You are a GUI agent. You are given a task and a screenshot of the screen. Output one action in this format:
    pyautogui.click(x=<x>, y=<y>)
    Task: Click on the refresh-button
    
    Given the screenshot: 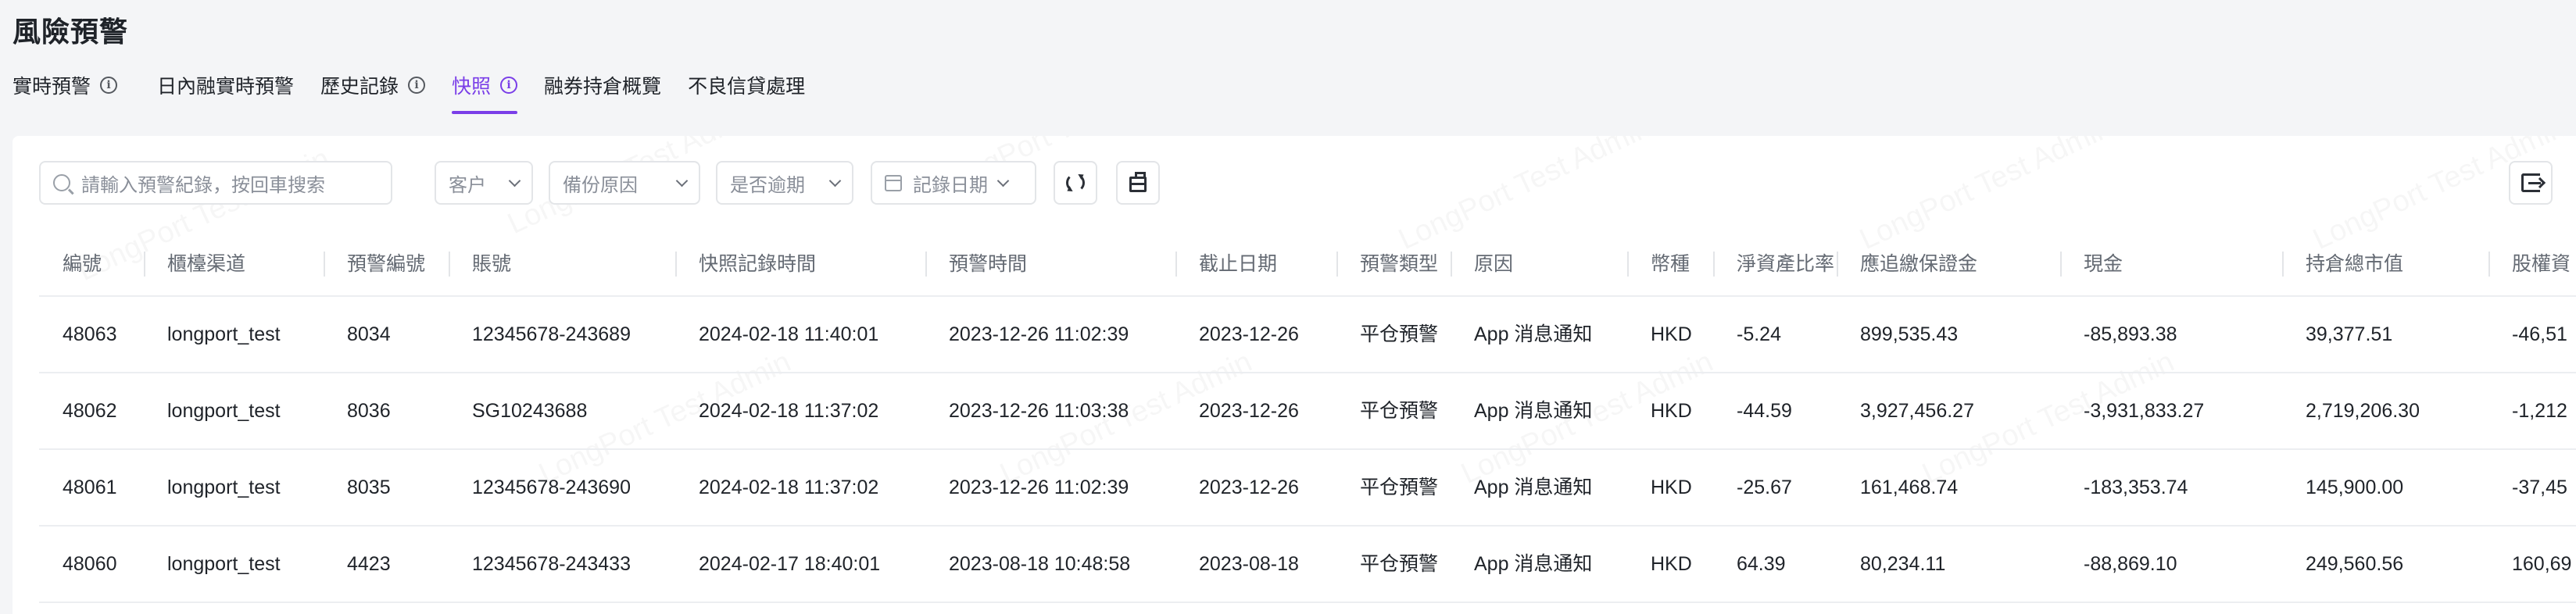 What is the action you would take?
    pyautogui.click(x=1075, y=183)
    